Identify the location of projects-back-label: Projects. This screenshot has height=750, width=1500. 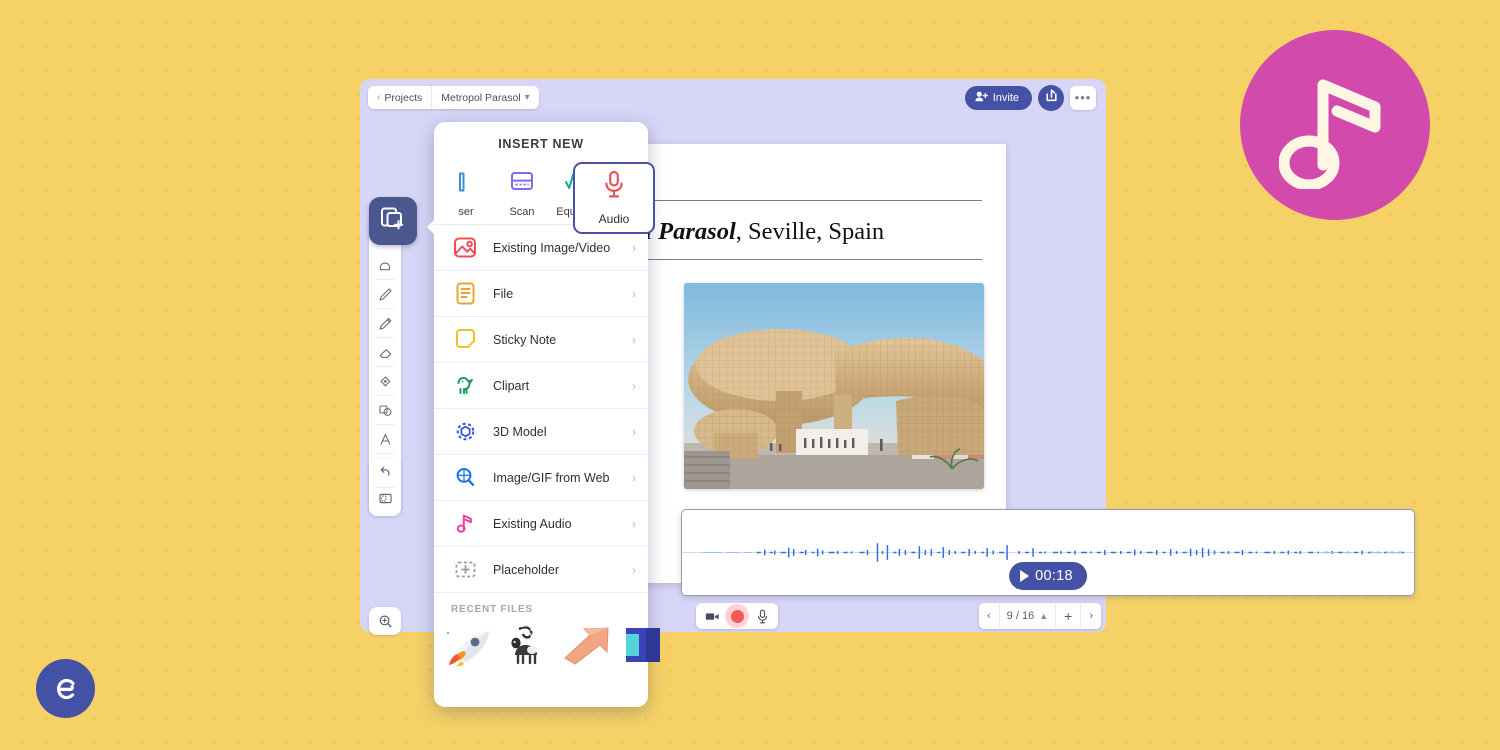
(403, 97).